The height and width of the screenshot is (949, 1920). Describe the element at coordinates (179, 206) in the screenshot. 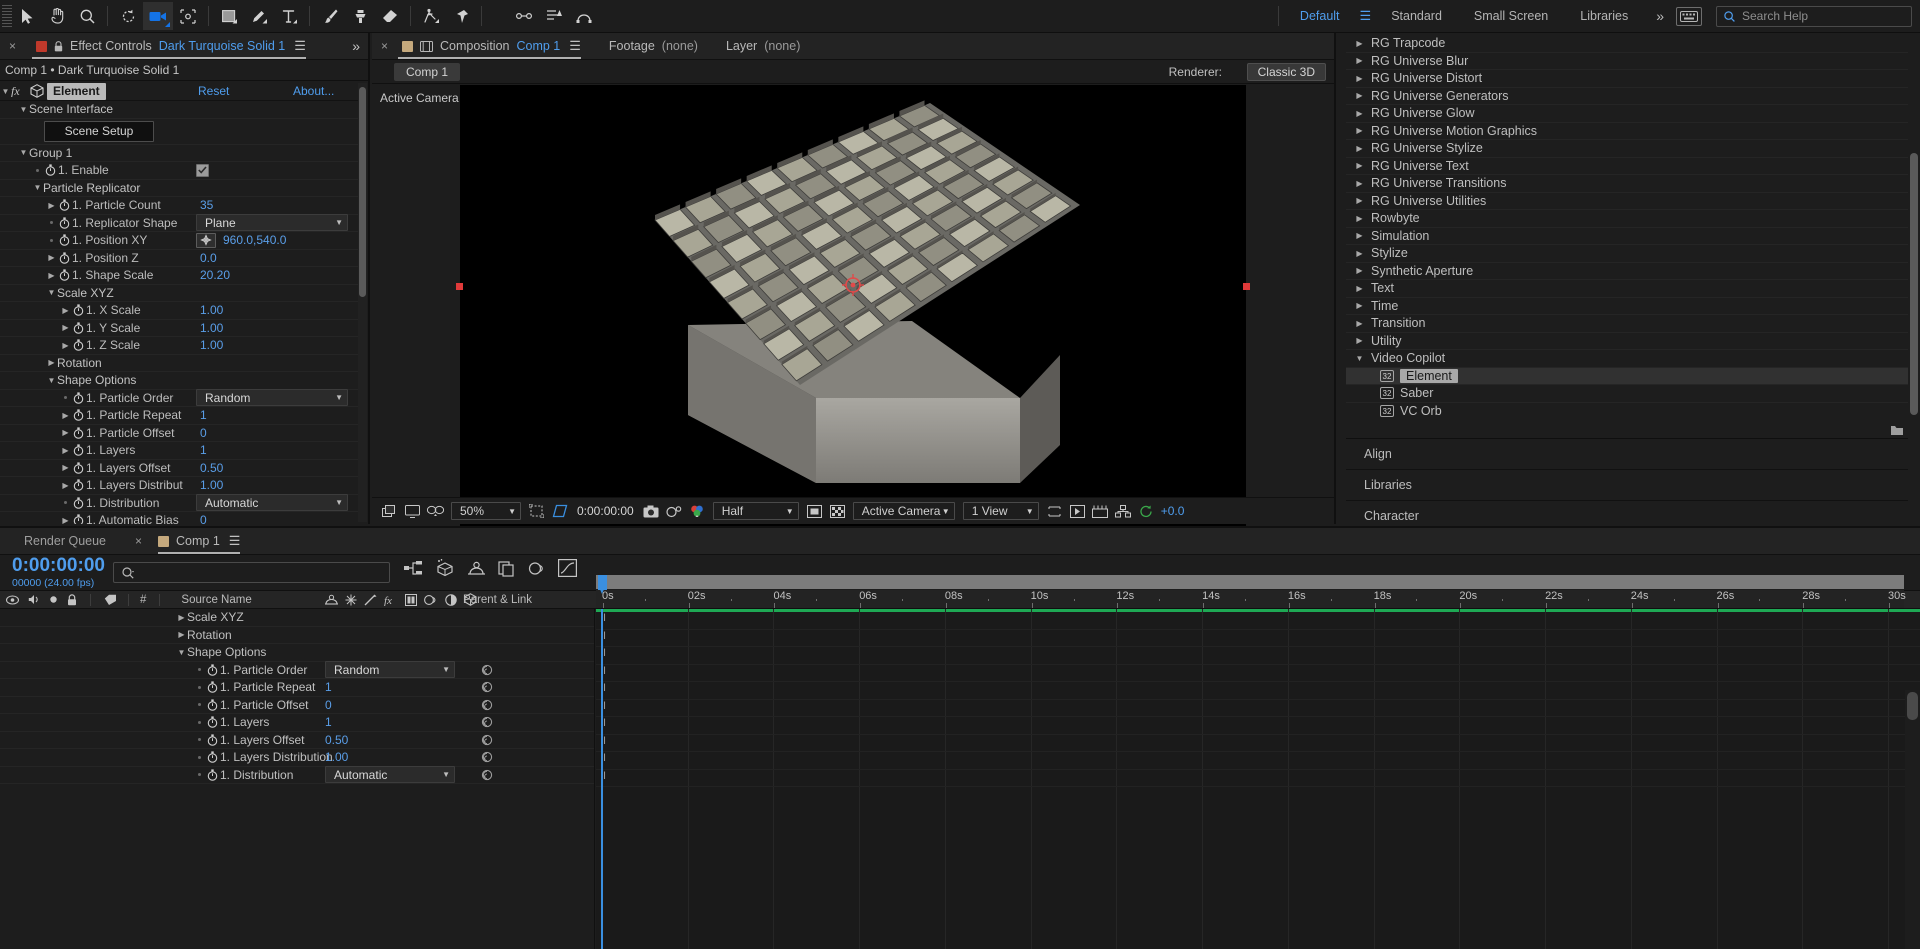

I see `property-row: ▶ 1. Particle Count 35` at that location.